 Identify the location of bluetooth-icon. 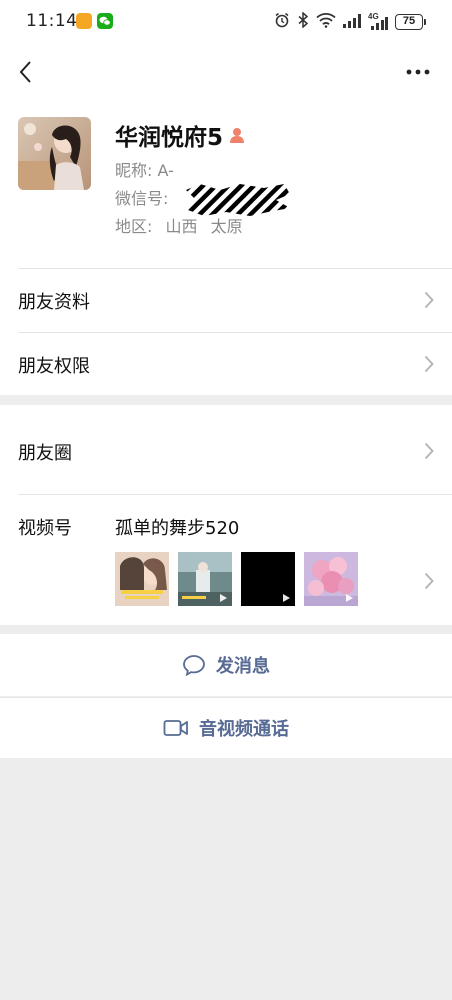
(303, 21).